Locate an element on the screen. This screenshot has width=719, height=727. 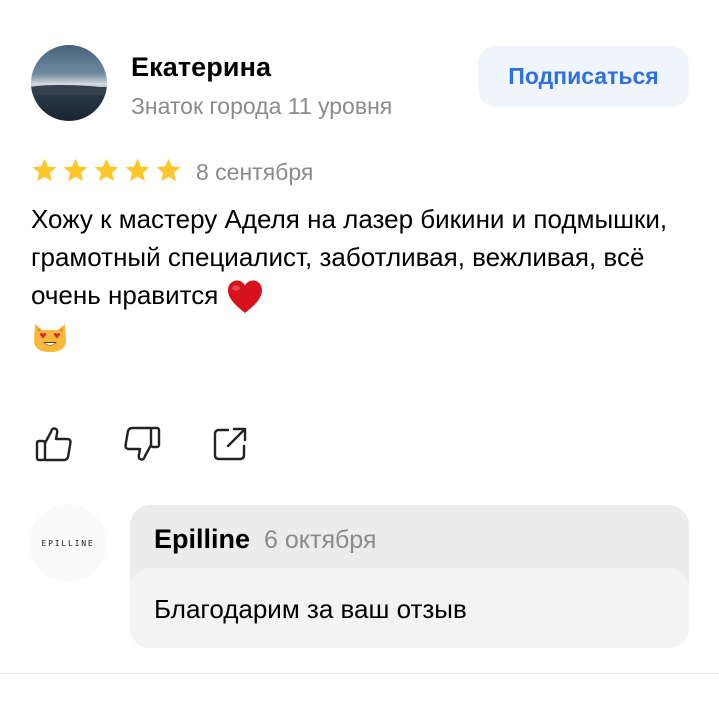
divider is located at coordinates (359, 673).